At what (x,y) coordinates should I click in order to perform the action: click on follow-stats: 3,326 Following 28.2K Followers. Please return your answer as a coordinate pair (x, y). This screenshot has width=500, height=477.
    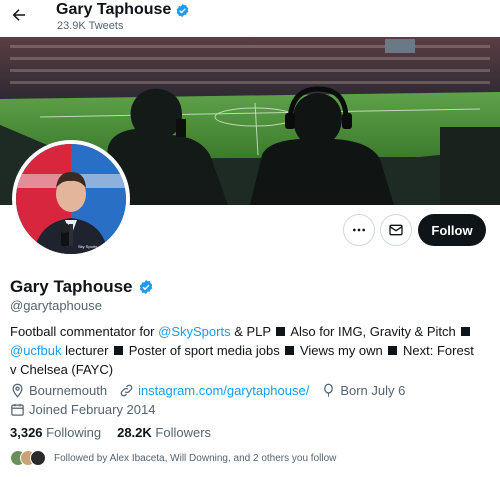
    Looking at the image, I should click on (110, 432).